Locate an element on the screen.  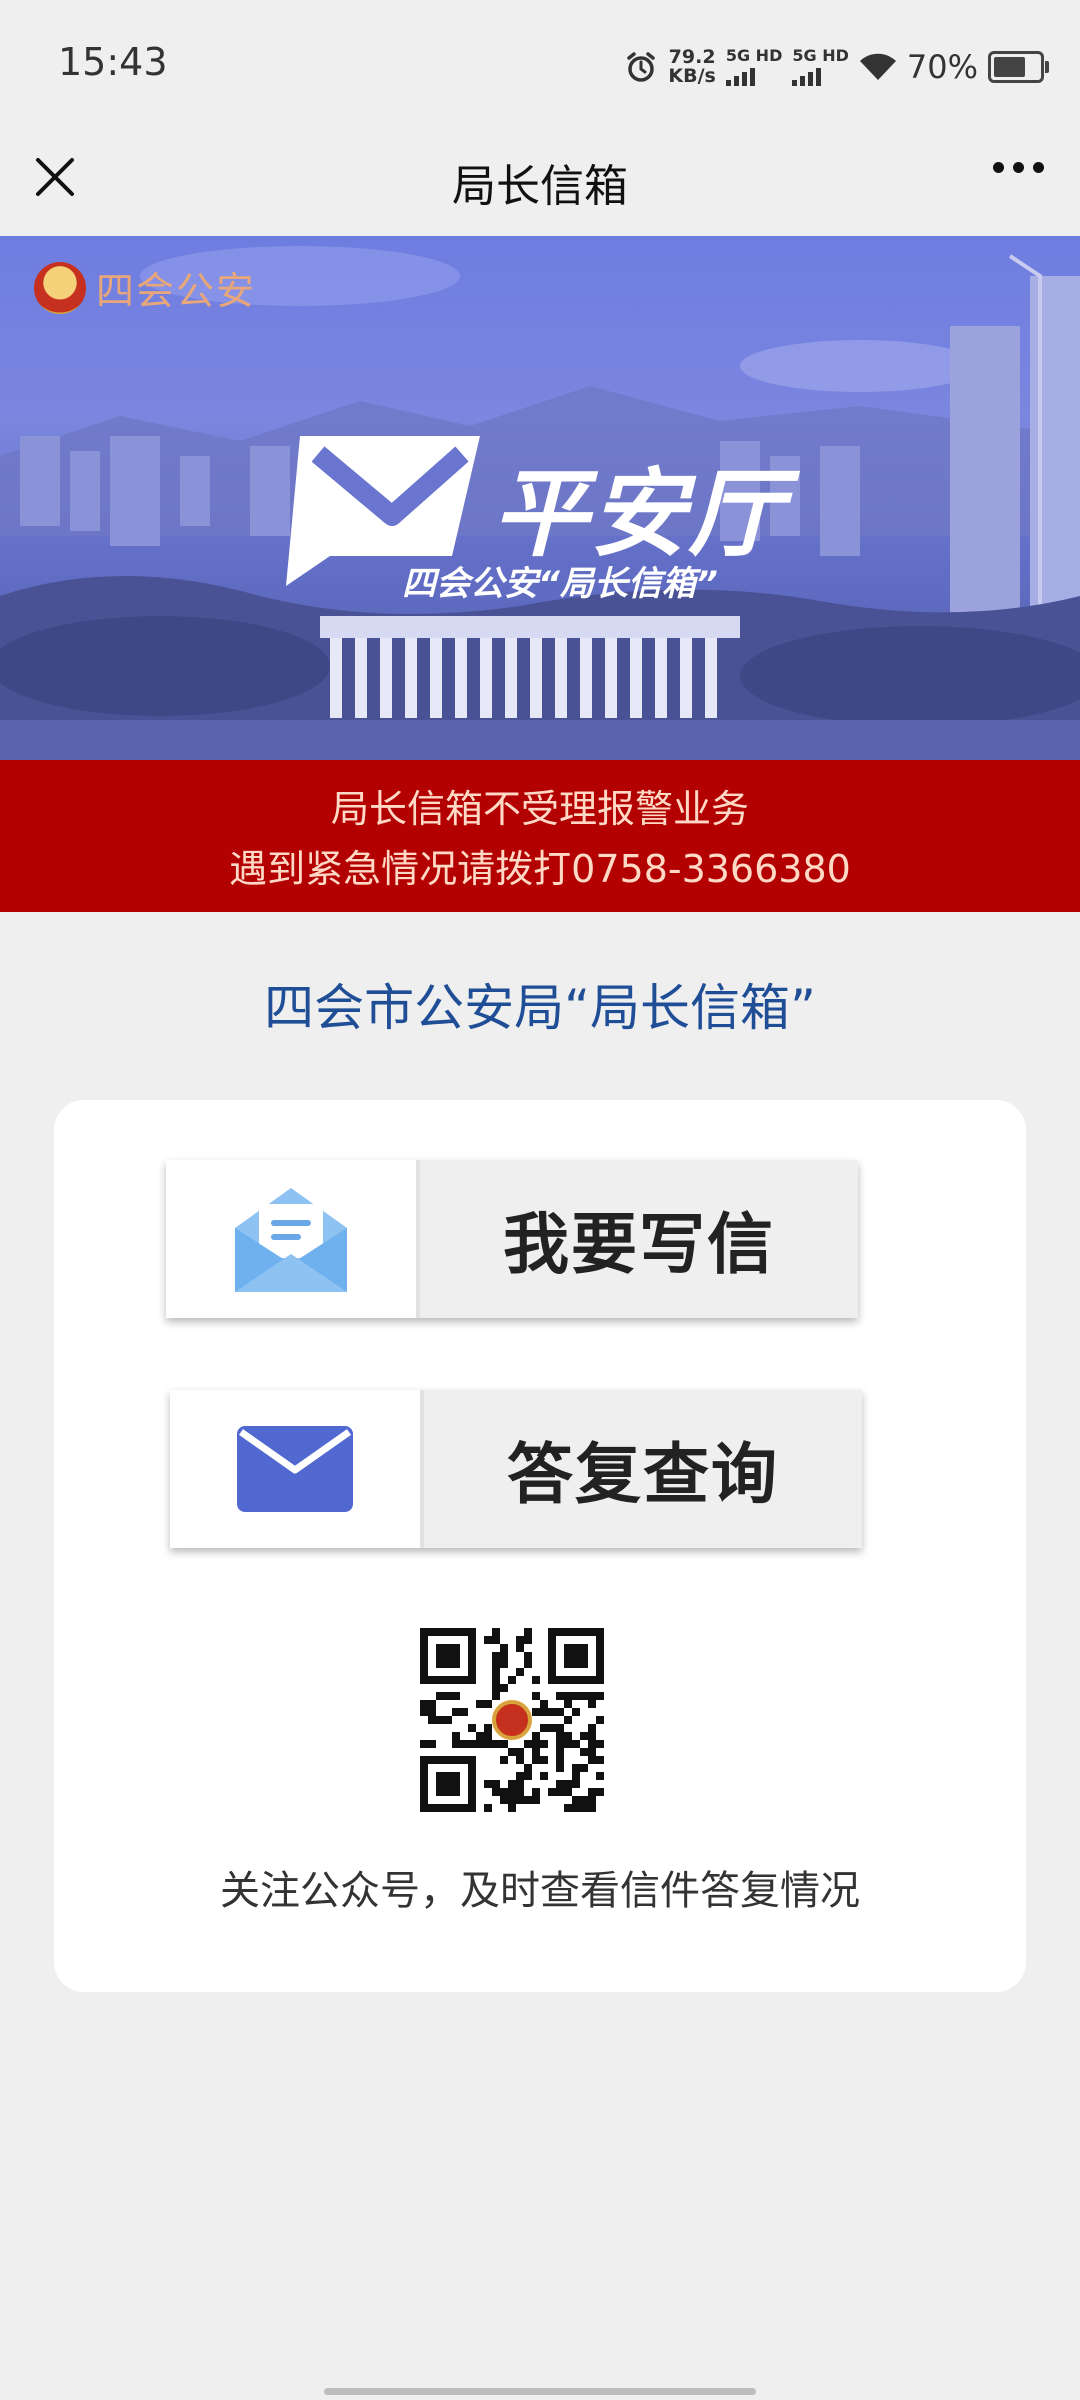
net-speed-unit: KB/s is located at coordinates (692, 76).